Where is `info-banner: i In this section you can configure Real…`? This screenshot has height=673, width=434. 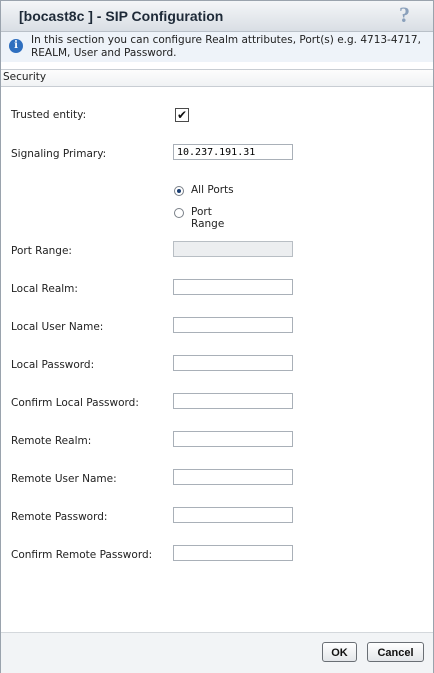
info-banner: i In this section you can configure Real… is located at coordinates (217, 47).